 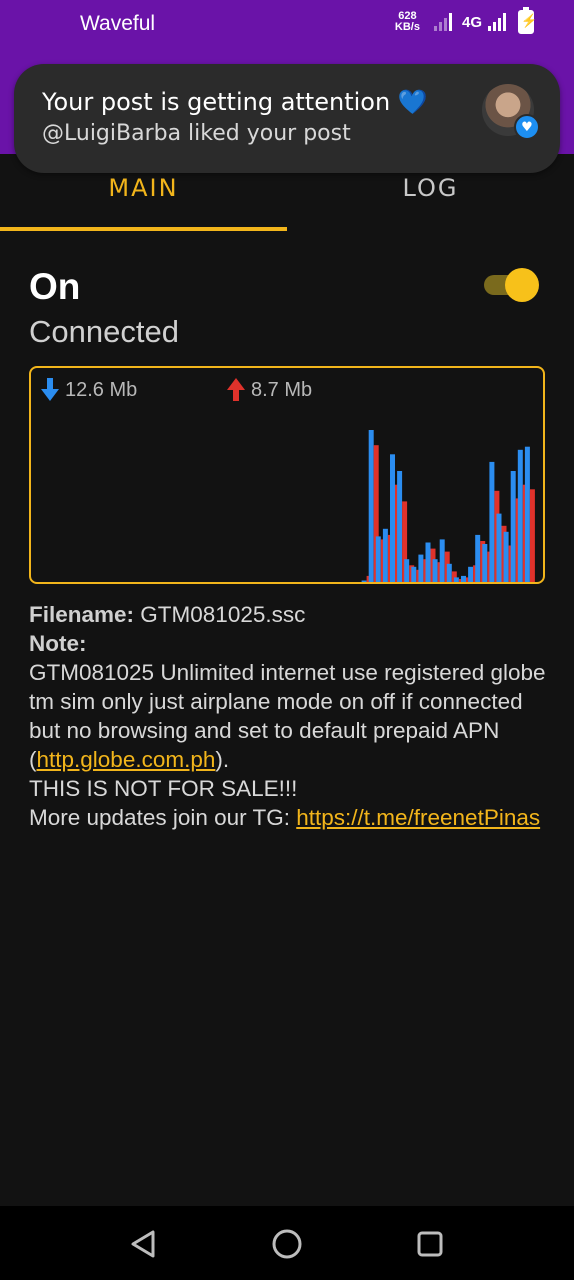 I want to click on status-icons: 628 KB/s 4G ⚡, so click(x=466, y=20).